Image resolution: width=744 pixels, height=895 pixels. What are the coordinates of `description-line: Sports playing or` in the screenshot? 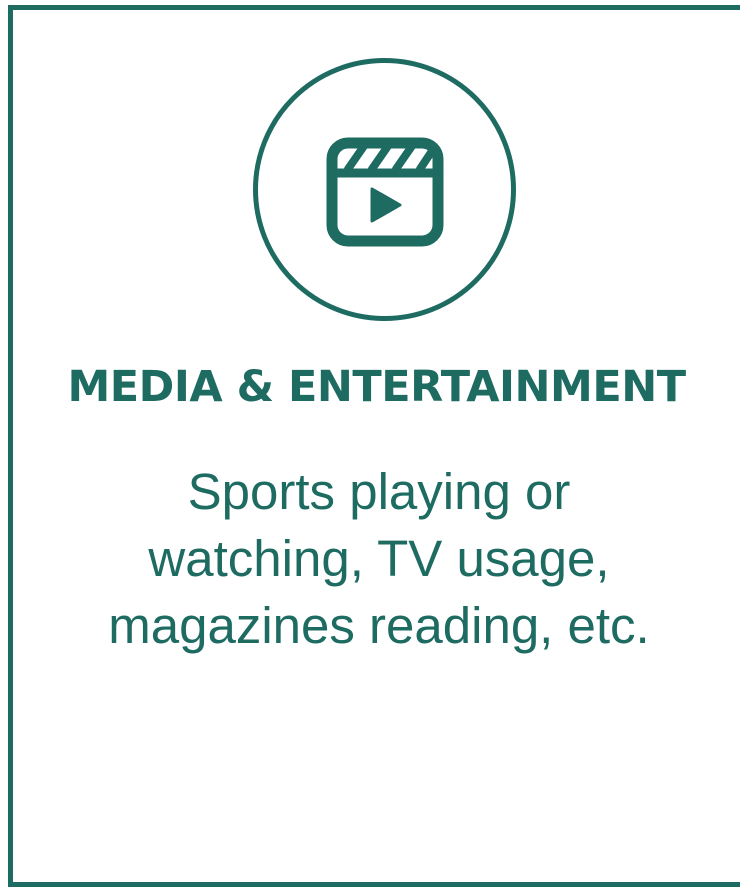 It's located at (379, 491).